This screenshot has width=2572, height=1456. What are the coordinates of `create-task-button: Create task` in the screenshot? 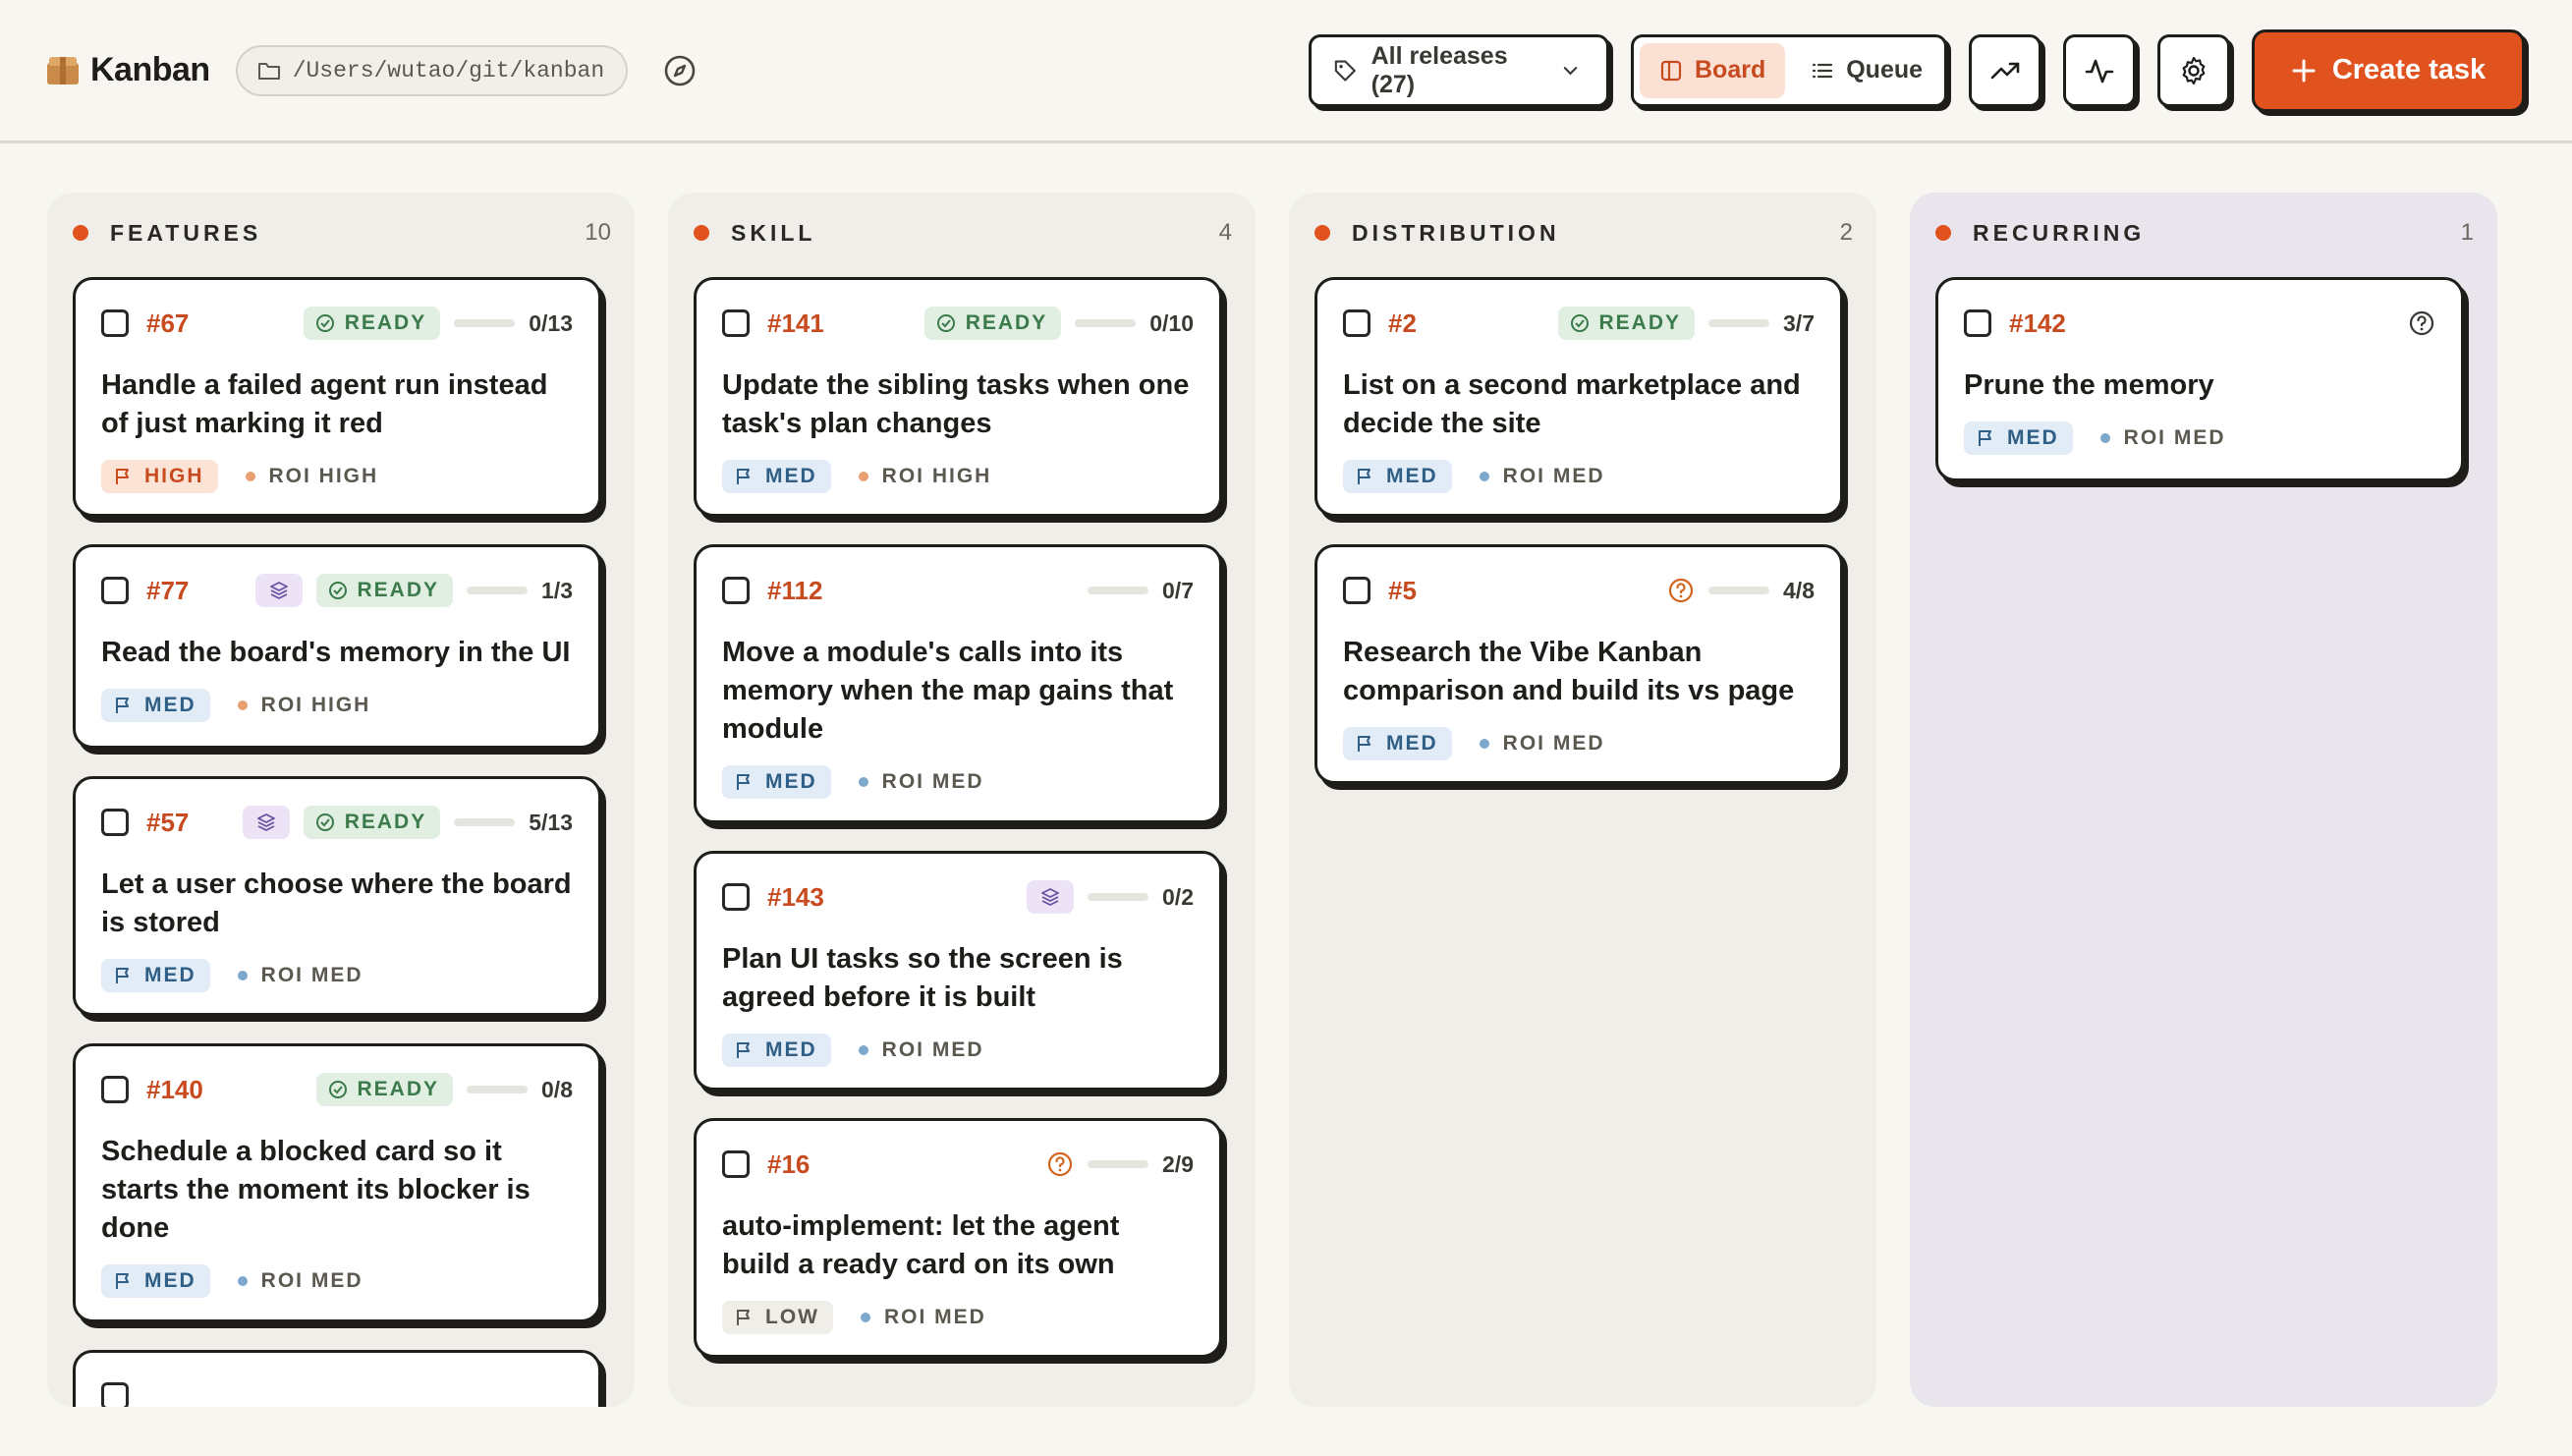 It's located at (2388, 70).